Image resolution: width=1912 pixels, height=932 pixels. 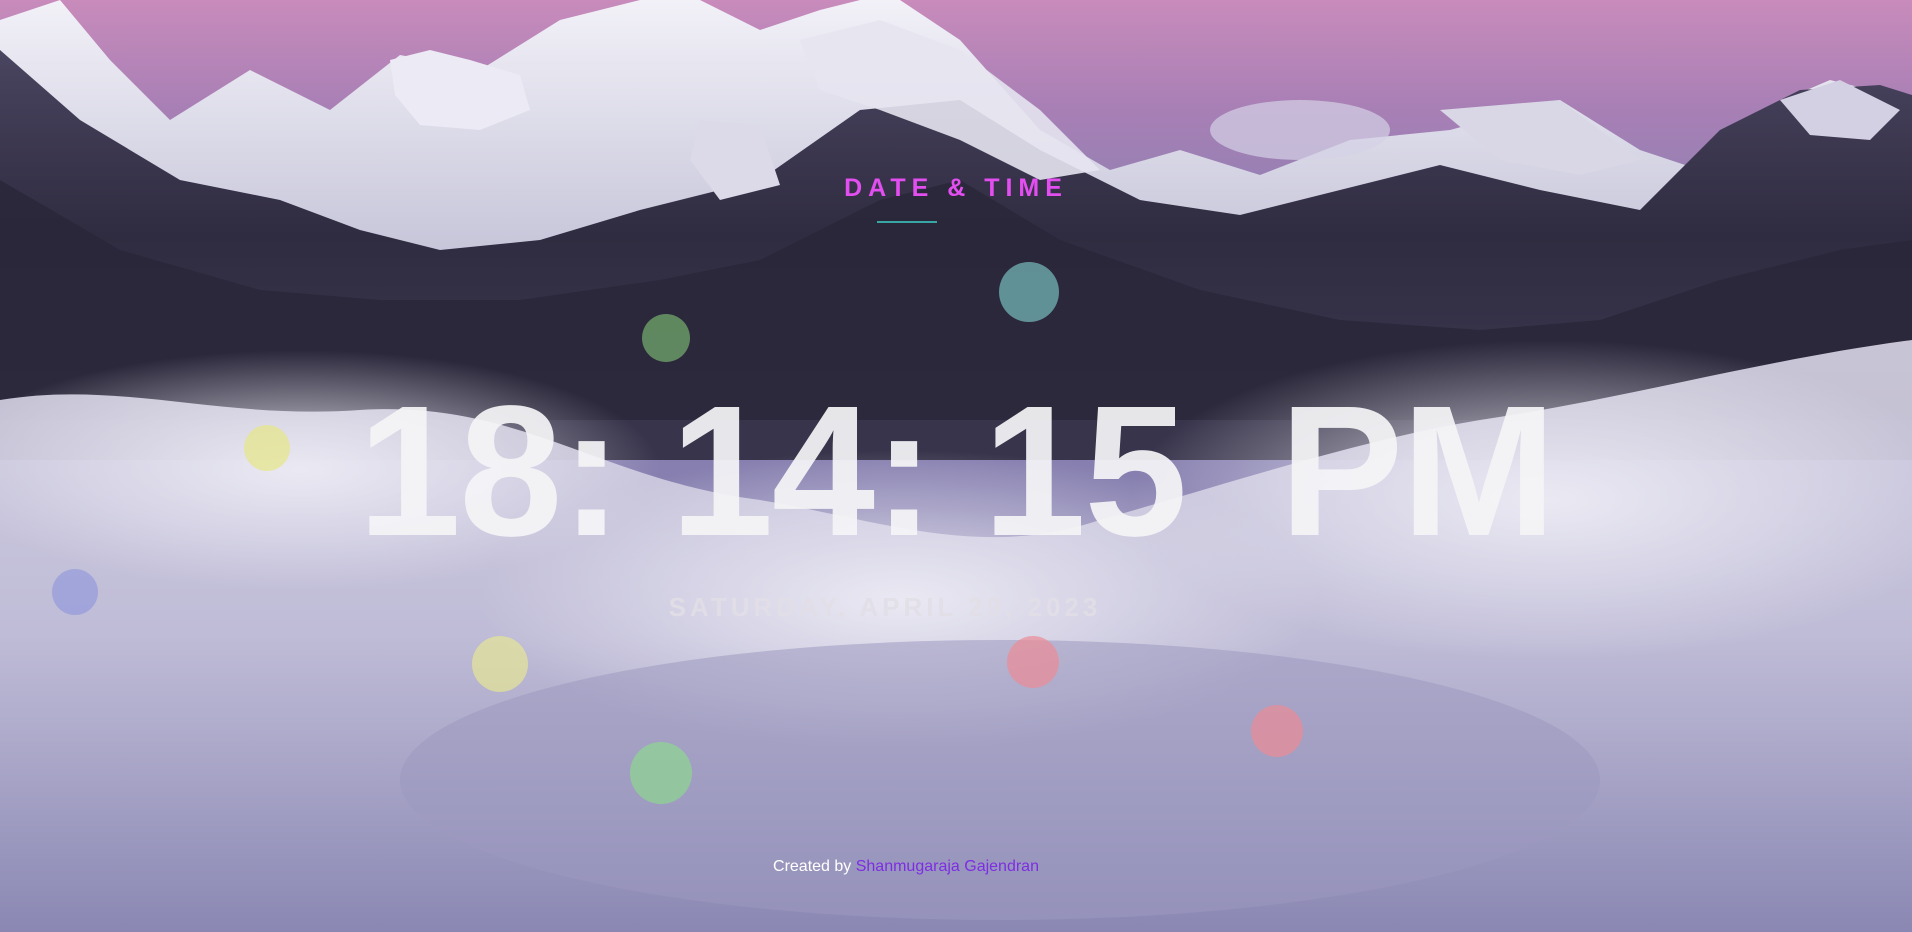 What do you see at coordinates (947, 866) in the screenshot?
I see `author-link: Shanmugaraja Gajendran` at bounding box center [947, 866].